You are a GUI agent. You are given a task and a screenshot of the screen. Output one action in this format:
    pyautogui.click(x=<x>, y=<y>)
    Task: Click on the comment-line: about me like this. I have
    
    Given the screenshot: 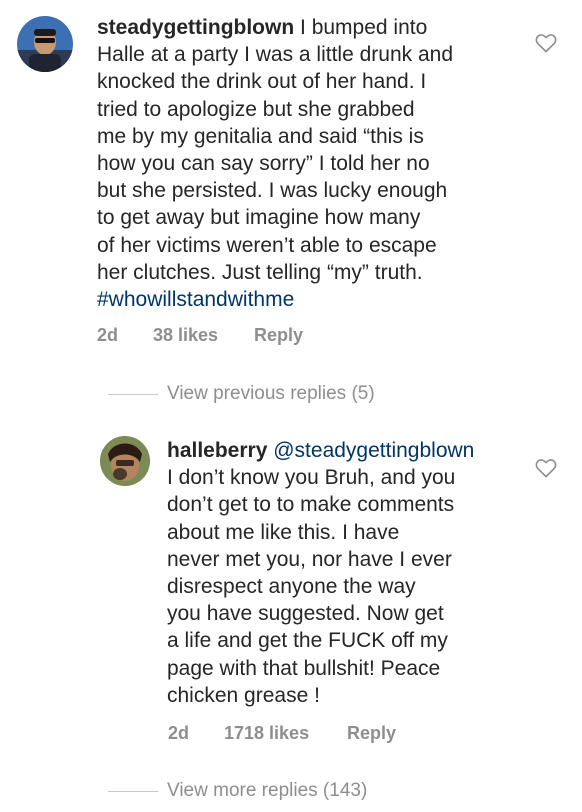 What is the action you would take?
    pyautogui.click(x=283, y=532)
    